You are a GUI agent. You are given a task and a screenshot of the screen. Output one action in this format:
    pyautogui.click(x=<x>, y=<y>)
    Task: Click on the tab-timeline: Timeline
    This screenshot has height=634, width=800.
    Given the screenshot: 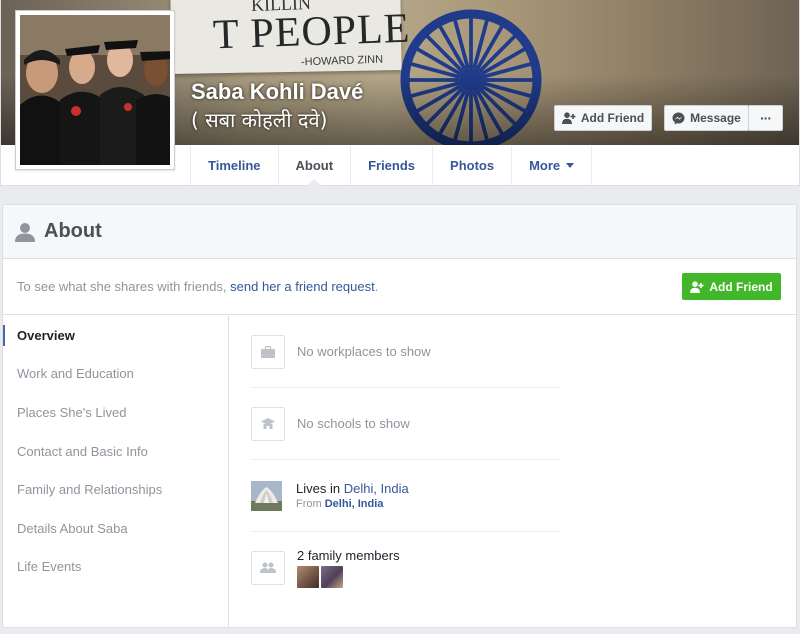 What is the action you would take?
    pyautogui.click(x=234, y=165)
    